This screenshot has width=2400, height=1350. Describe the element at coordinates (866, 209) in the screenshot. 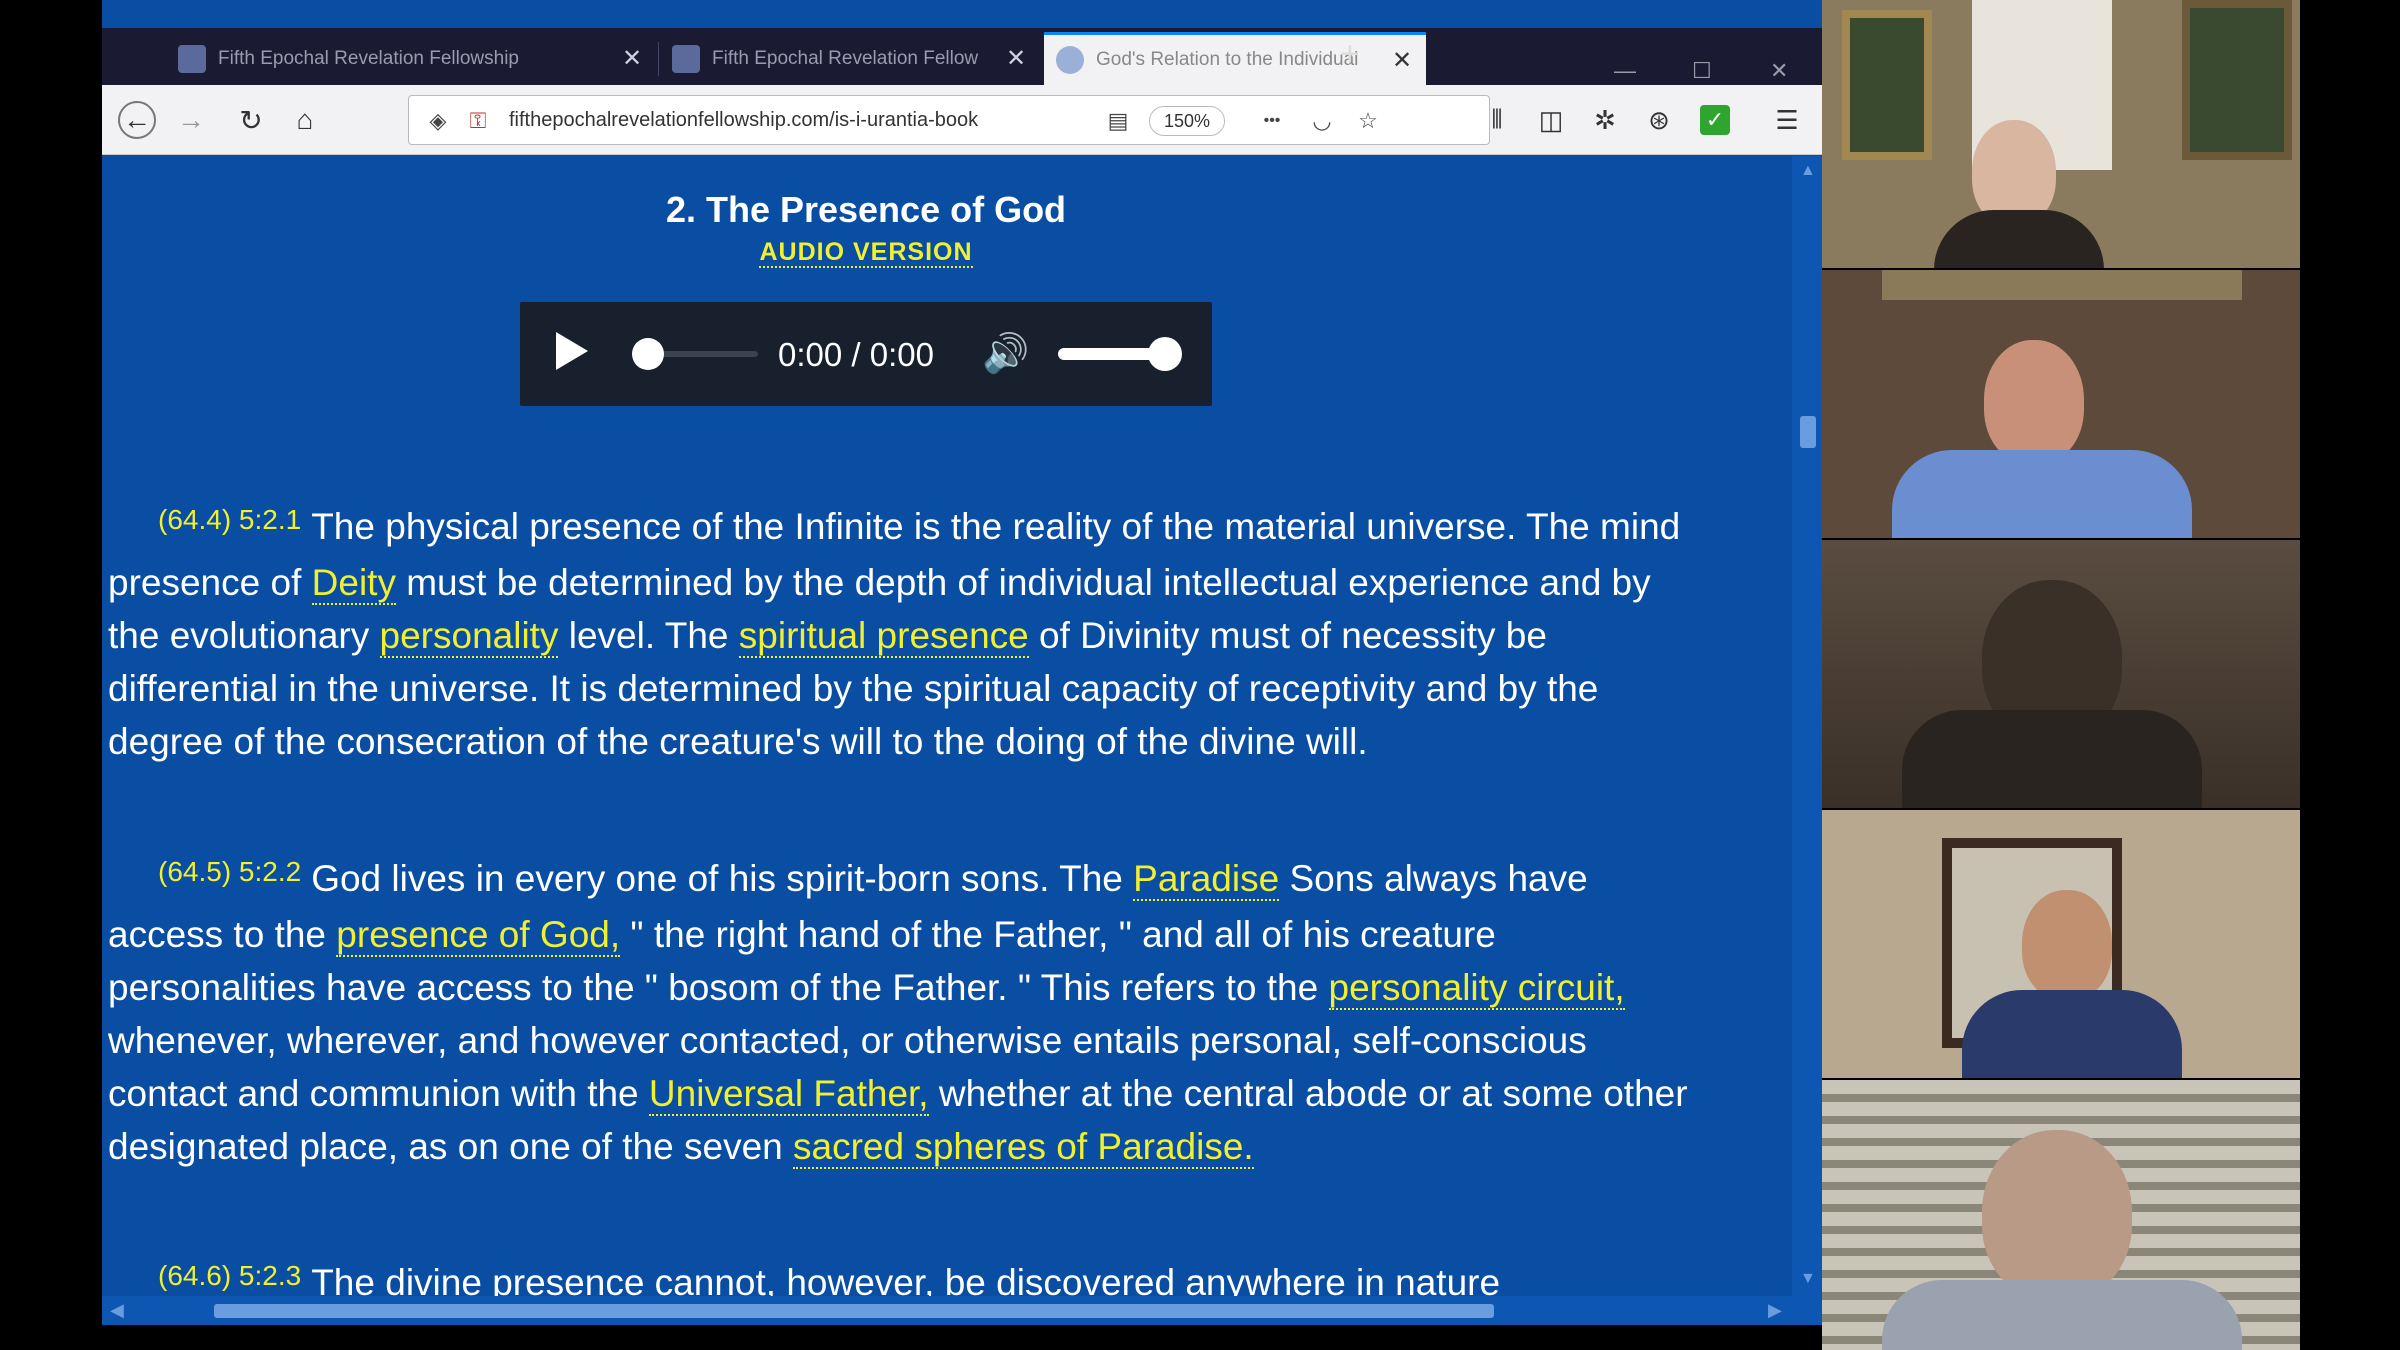

I see `section-title: 2. The Presence of God` at that location.